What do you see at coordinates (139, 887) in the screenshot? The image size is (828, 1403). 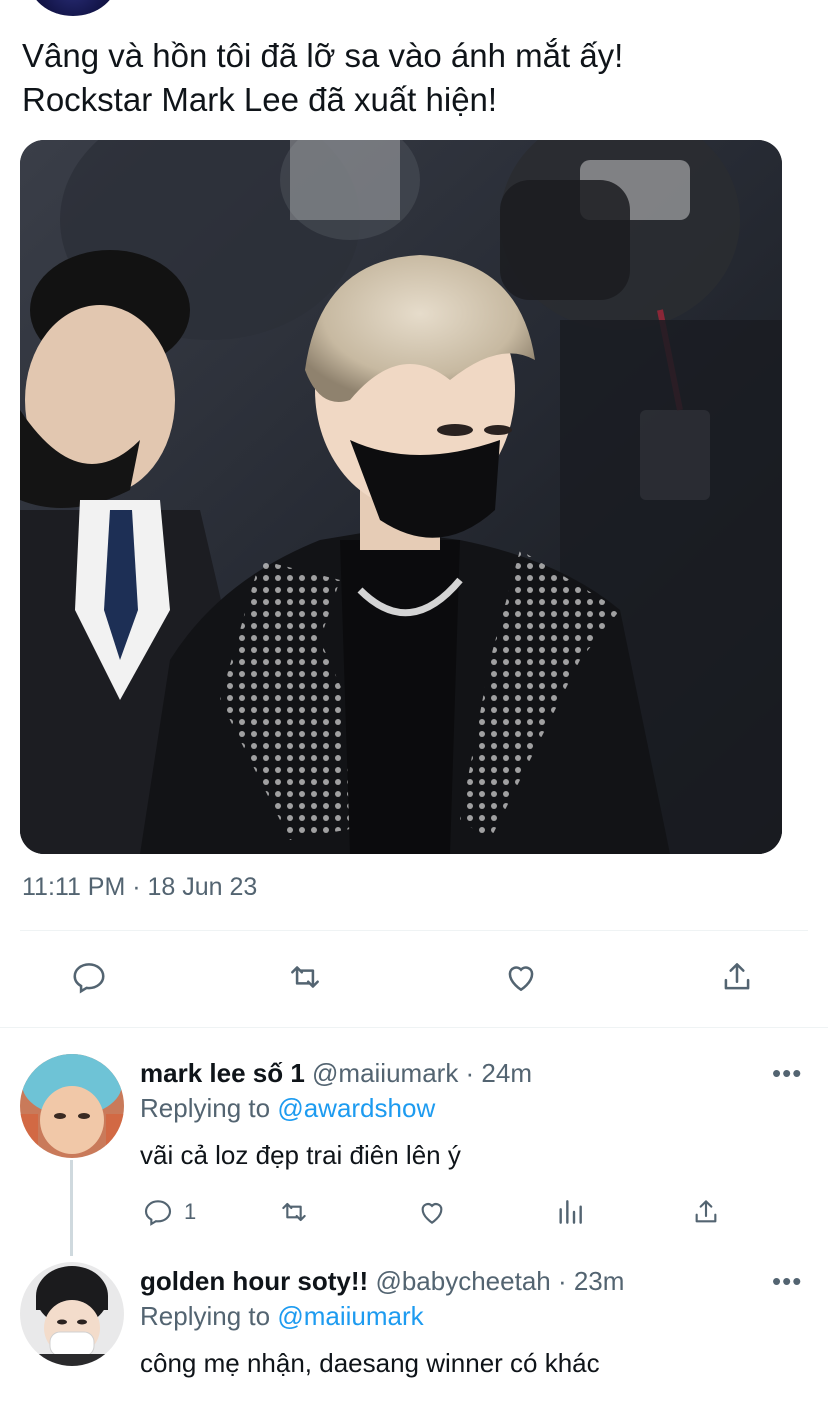 I see `tweet-timestamp: 11:11 PM · 18 Jun 23` at bounding box center [139, 887].